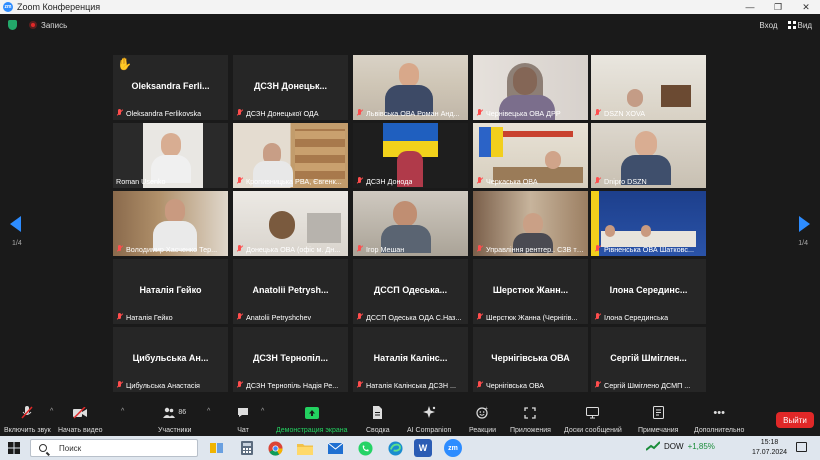  Describe the element at coordinates (262, 411) in the screenshot. I see `chat-options-caret-icon: ^` at that location.